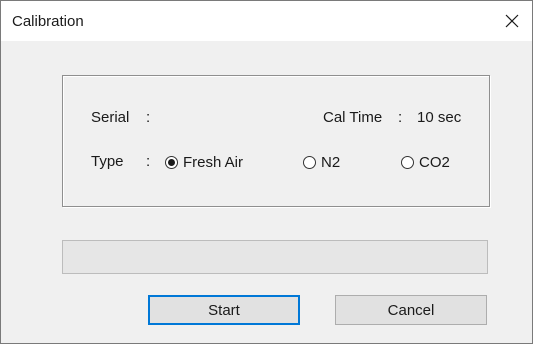  Describe the element at coordinates (434, 162) in the screenshot. I see `radio-co2-label: CO2` at that location.